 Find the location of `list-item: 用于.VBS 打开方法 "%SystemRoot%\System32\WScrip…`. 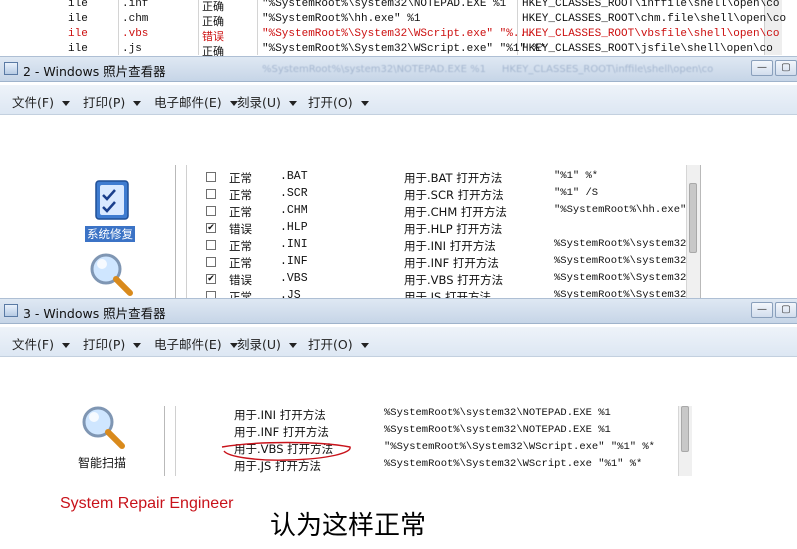

list-item: 用于.VBS 打开方法 "%SystemRoot%\System32\WScrip… is located at coordinates (368, 449).